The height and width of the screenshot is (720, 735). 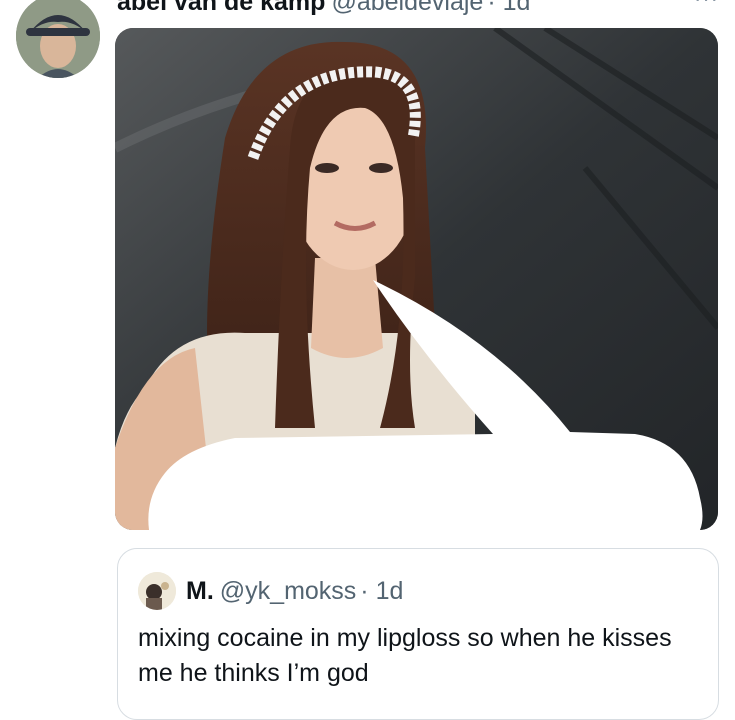 What do you see at coordinates (200, 591) in the screenshot?
I see `quoted-author-name: M.` at bounding box center [200, 591].